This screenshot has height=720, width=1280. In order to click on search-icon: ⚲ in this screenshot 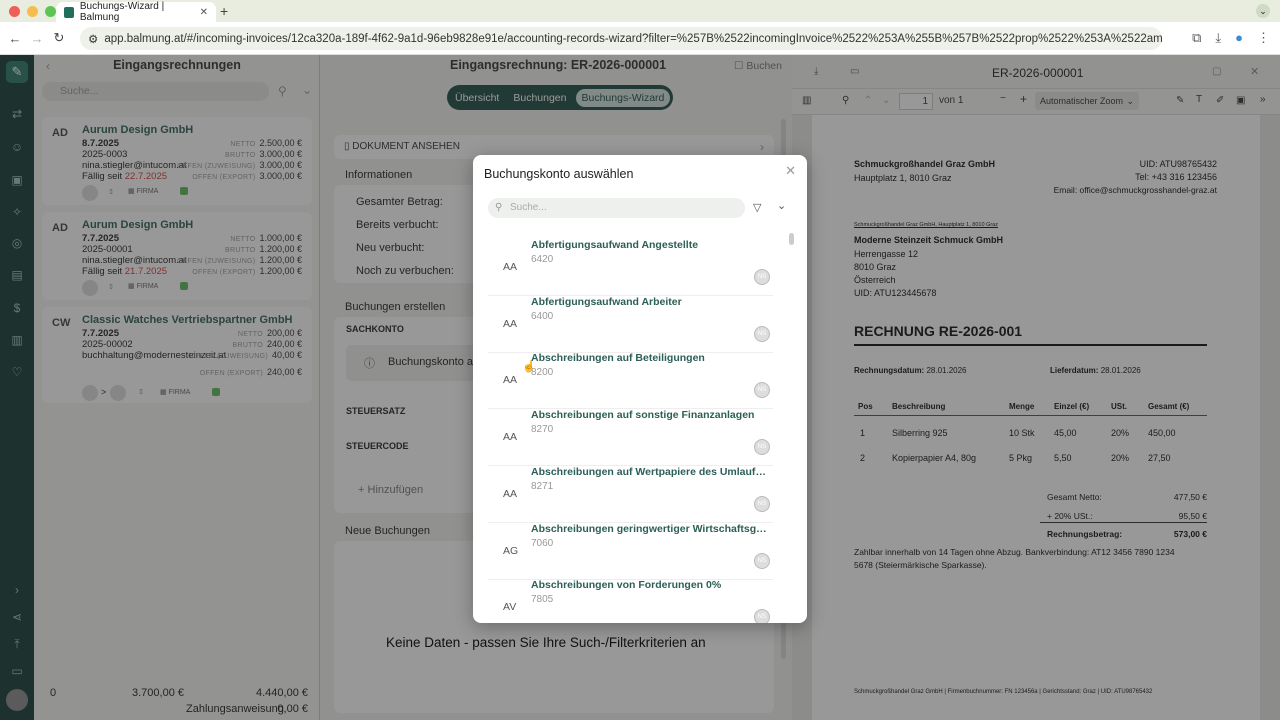, I will do `click(499, 207)`.